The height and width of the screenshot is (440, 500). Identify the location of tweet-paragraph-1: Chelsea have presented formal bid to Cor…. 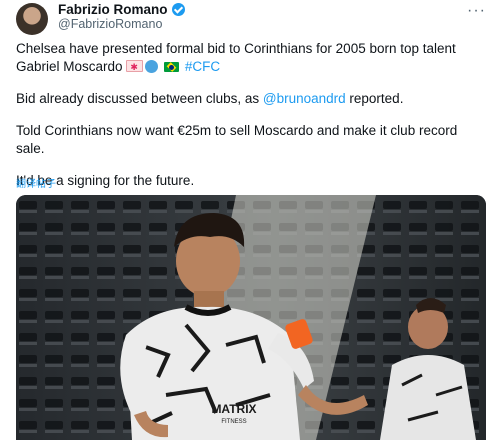
(251, 58).